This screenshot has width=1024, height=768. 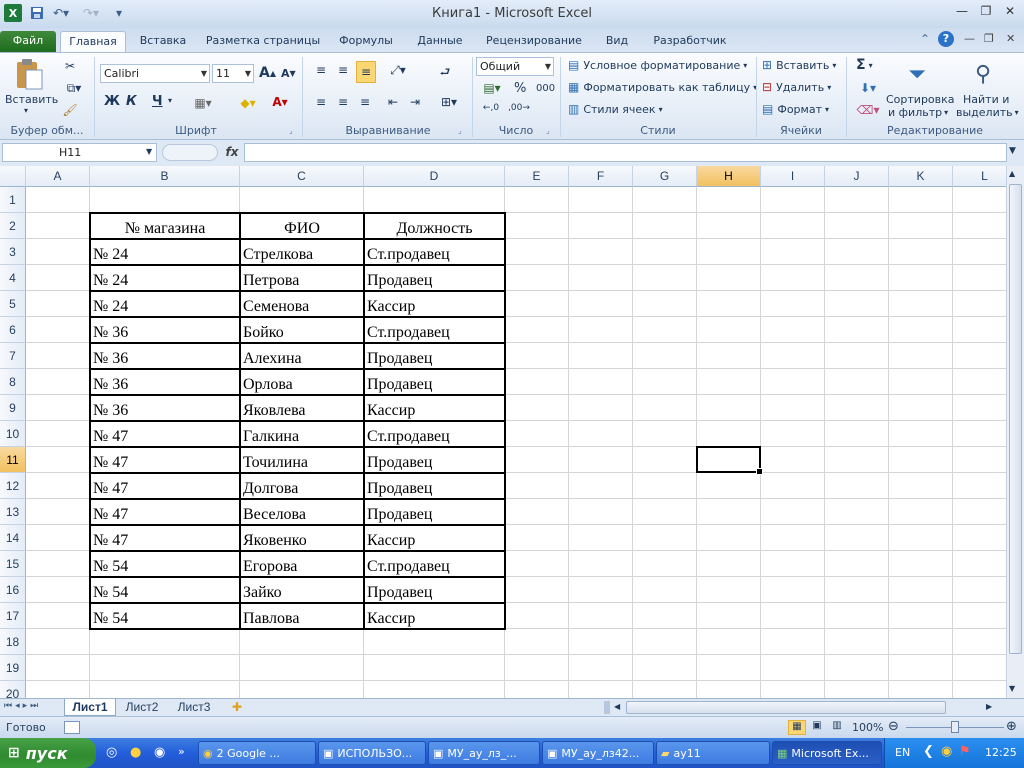 What do you see at coordinates (366, 72) in the screenshot?
I see `align-bottom-icon: ≡` at bounding box center [366, 72].